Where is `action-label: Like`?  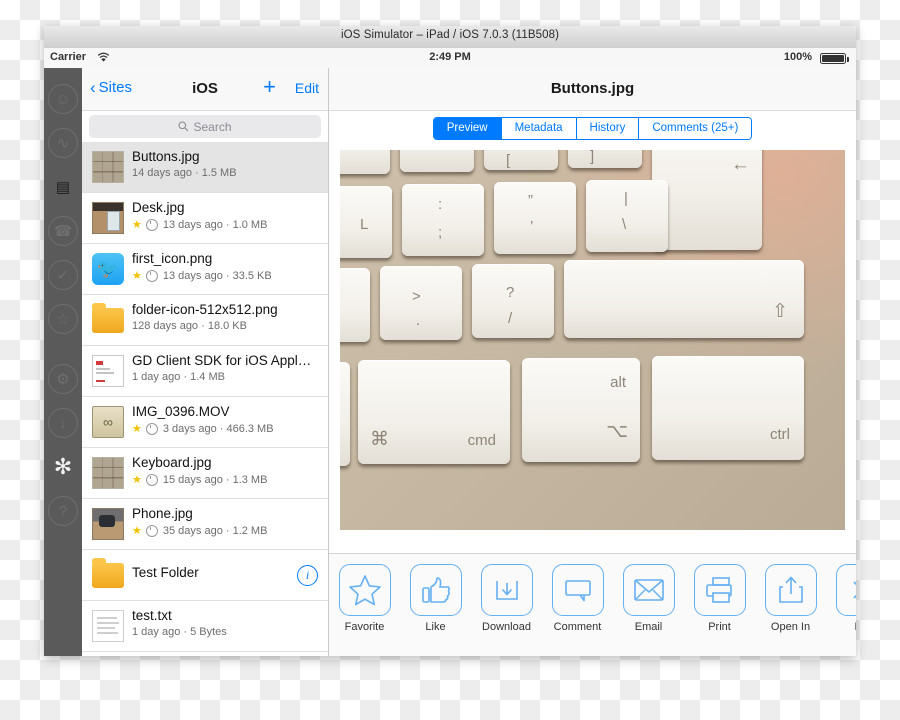
action-label: Like is located at coordinates (435, 627).